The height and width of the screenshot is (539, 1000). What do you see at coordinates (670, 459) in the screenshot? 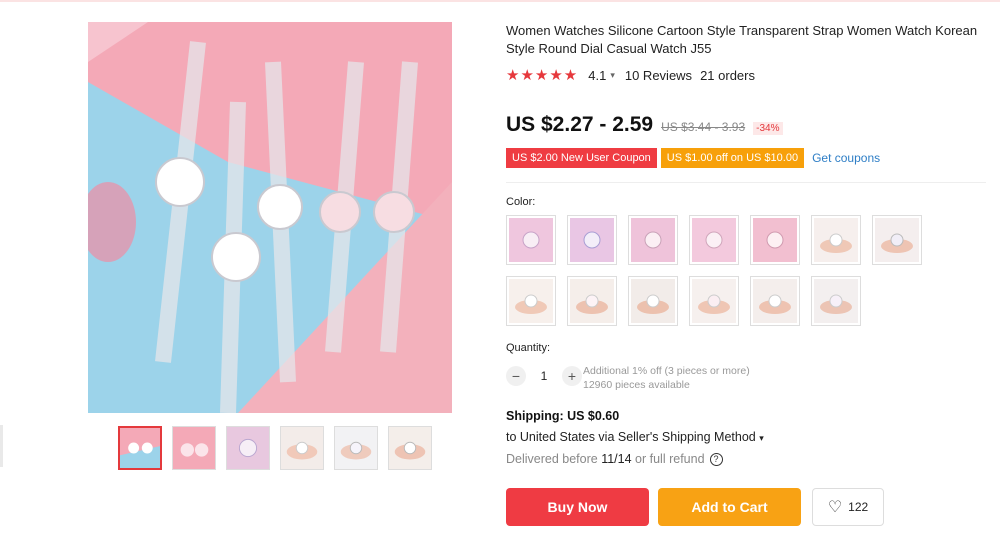
I see `delivery-suffix: or full refund` at bounding box center [670, 459].